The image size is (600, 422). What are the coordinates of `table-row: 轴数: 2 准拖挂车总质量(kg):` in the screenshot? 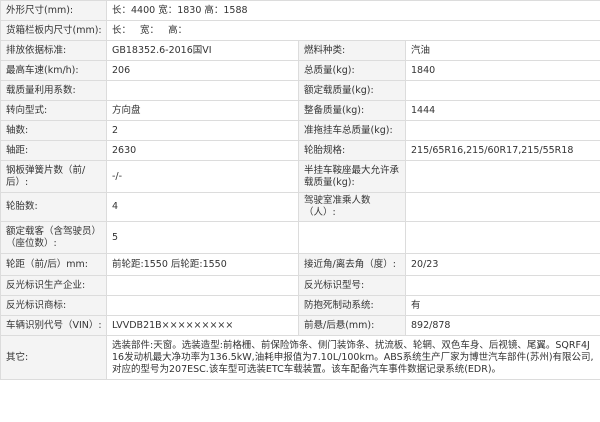 It's located at (300, 130).